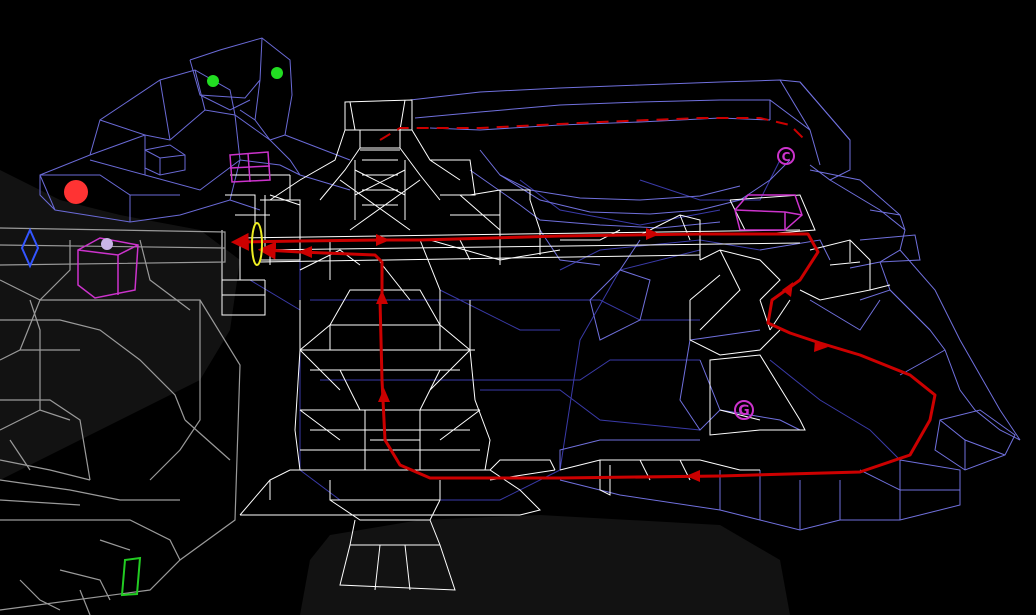 The width and height of the screenshot is (1036, 615). What do you see at coordinates (107, 244) in the screenshot?
I see `lavender-dot` at bounding box center [107, 244].